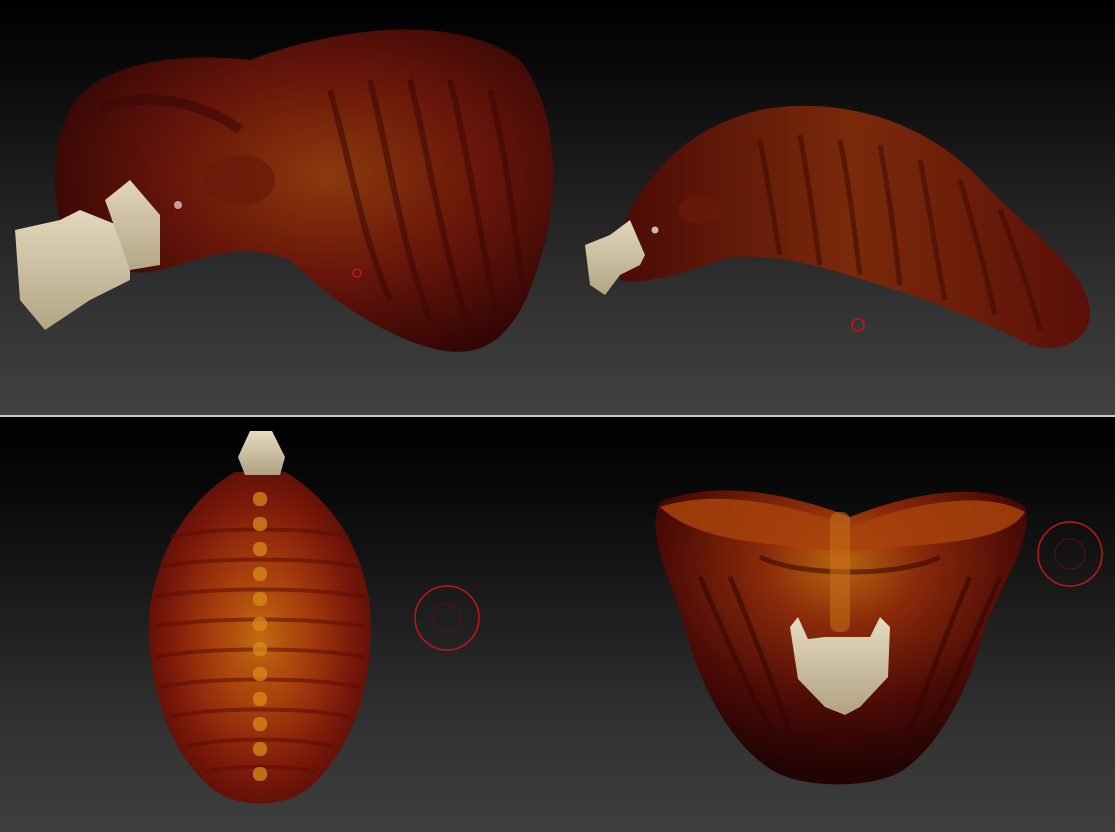 The image size is (1115, 832). I want to click on creature-side-right, so click(838, 227).